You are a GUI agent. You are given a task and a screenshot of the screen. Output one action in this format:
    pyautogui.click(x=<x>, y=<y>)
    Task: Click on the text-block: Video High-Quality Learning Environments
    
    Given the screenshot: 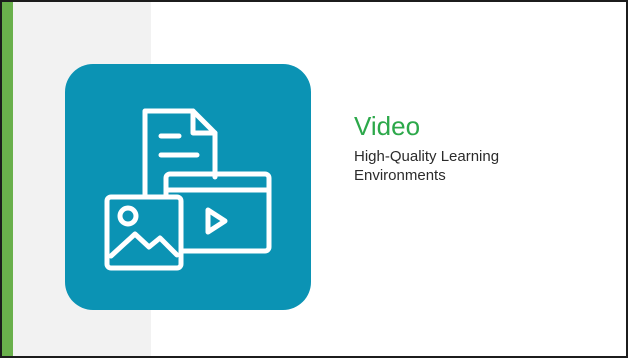 What is the action you would take?
    pyautogui.click(x=474, y=148)
    